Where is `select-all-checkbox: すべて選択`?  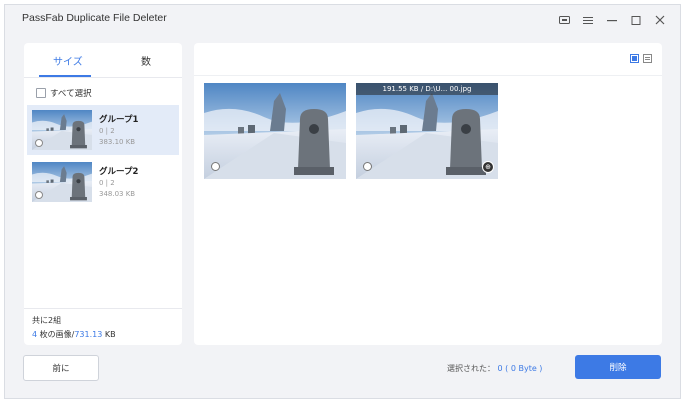 select-all-checkbox: すべて選択 is located at coordinates (64, 93).